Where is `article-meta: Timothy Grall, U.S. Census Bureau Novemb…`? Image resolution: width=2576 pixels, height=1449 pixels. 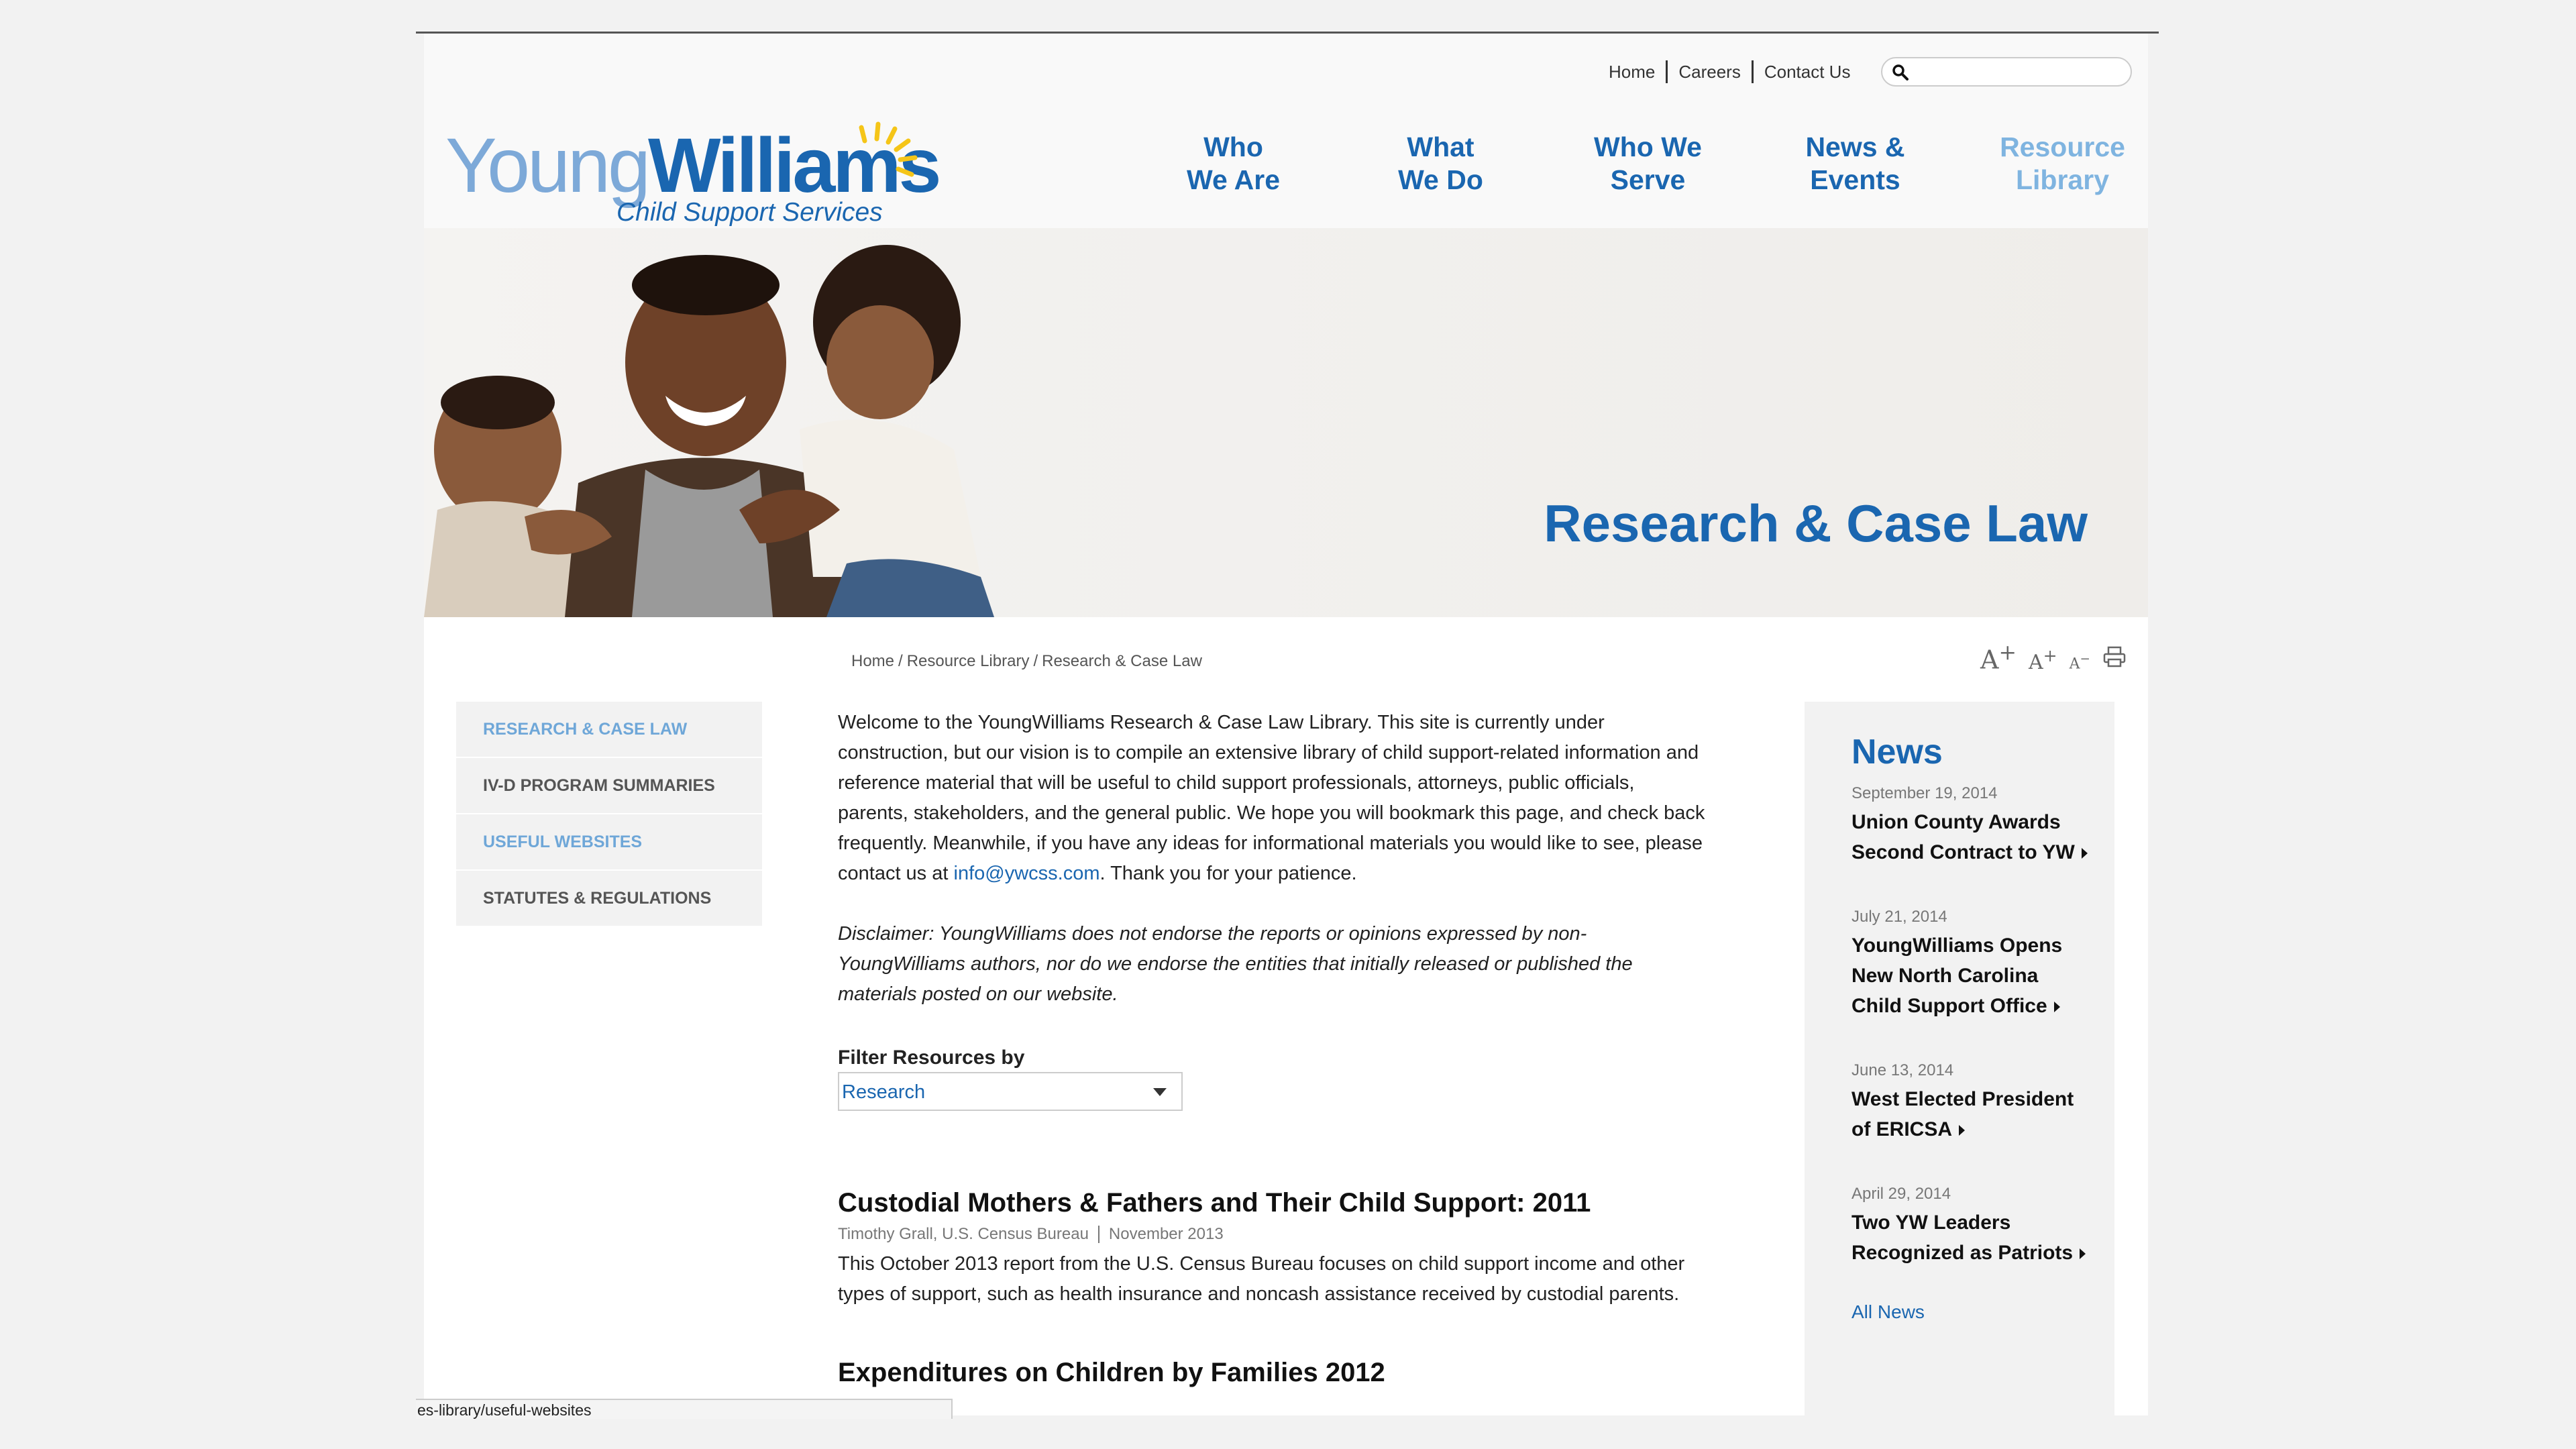
article-meta: Timothy Grall, U.S. Census Bureau Novemb… is located at coordinates (1274, 1234).